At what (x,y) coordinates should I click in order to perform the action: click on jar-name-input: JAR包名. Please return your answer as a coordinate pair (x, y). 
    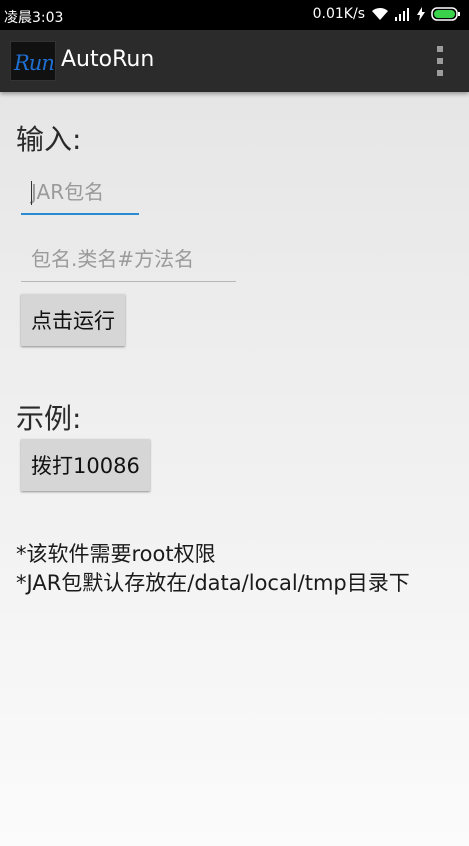
    Looking at the image, I should click on (80, 193).